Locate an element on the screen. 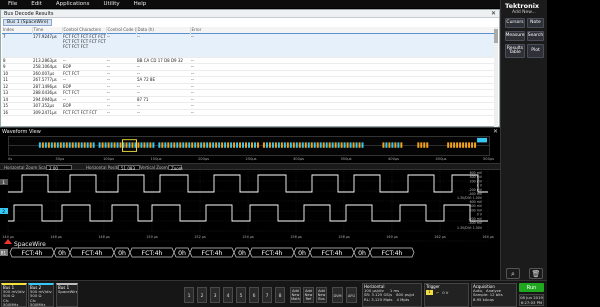  vertical-zoom-input: Zoom is located at coordinates (175, 167).